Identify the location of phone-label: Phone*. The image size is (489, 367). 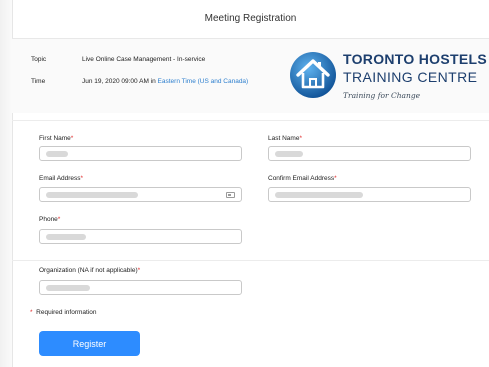
(49, 219).